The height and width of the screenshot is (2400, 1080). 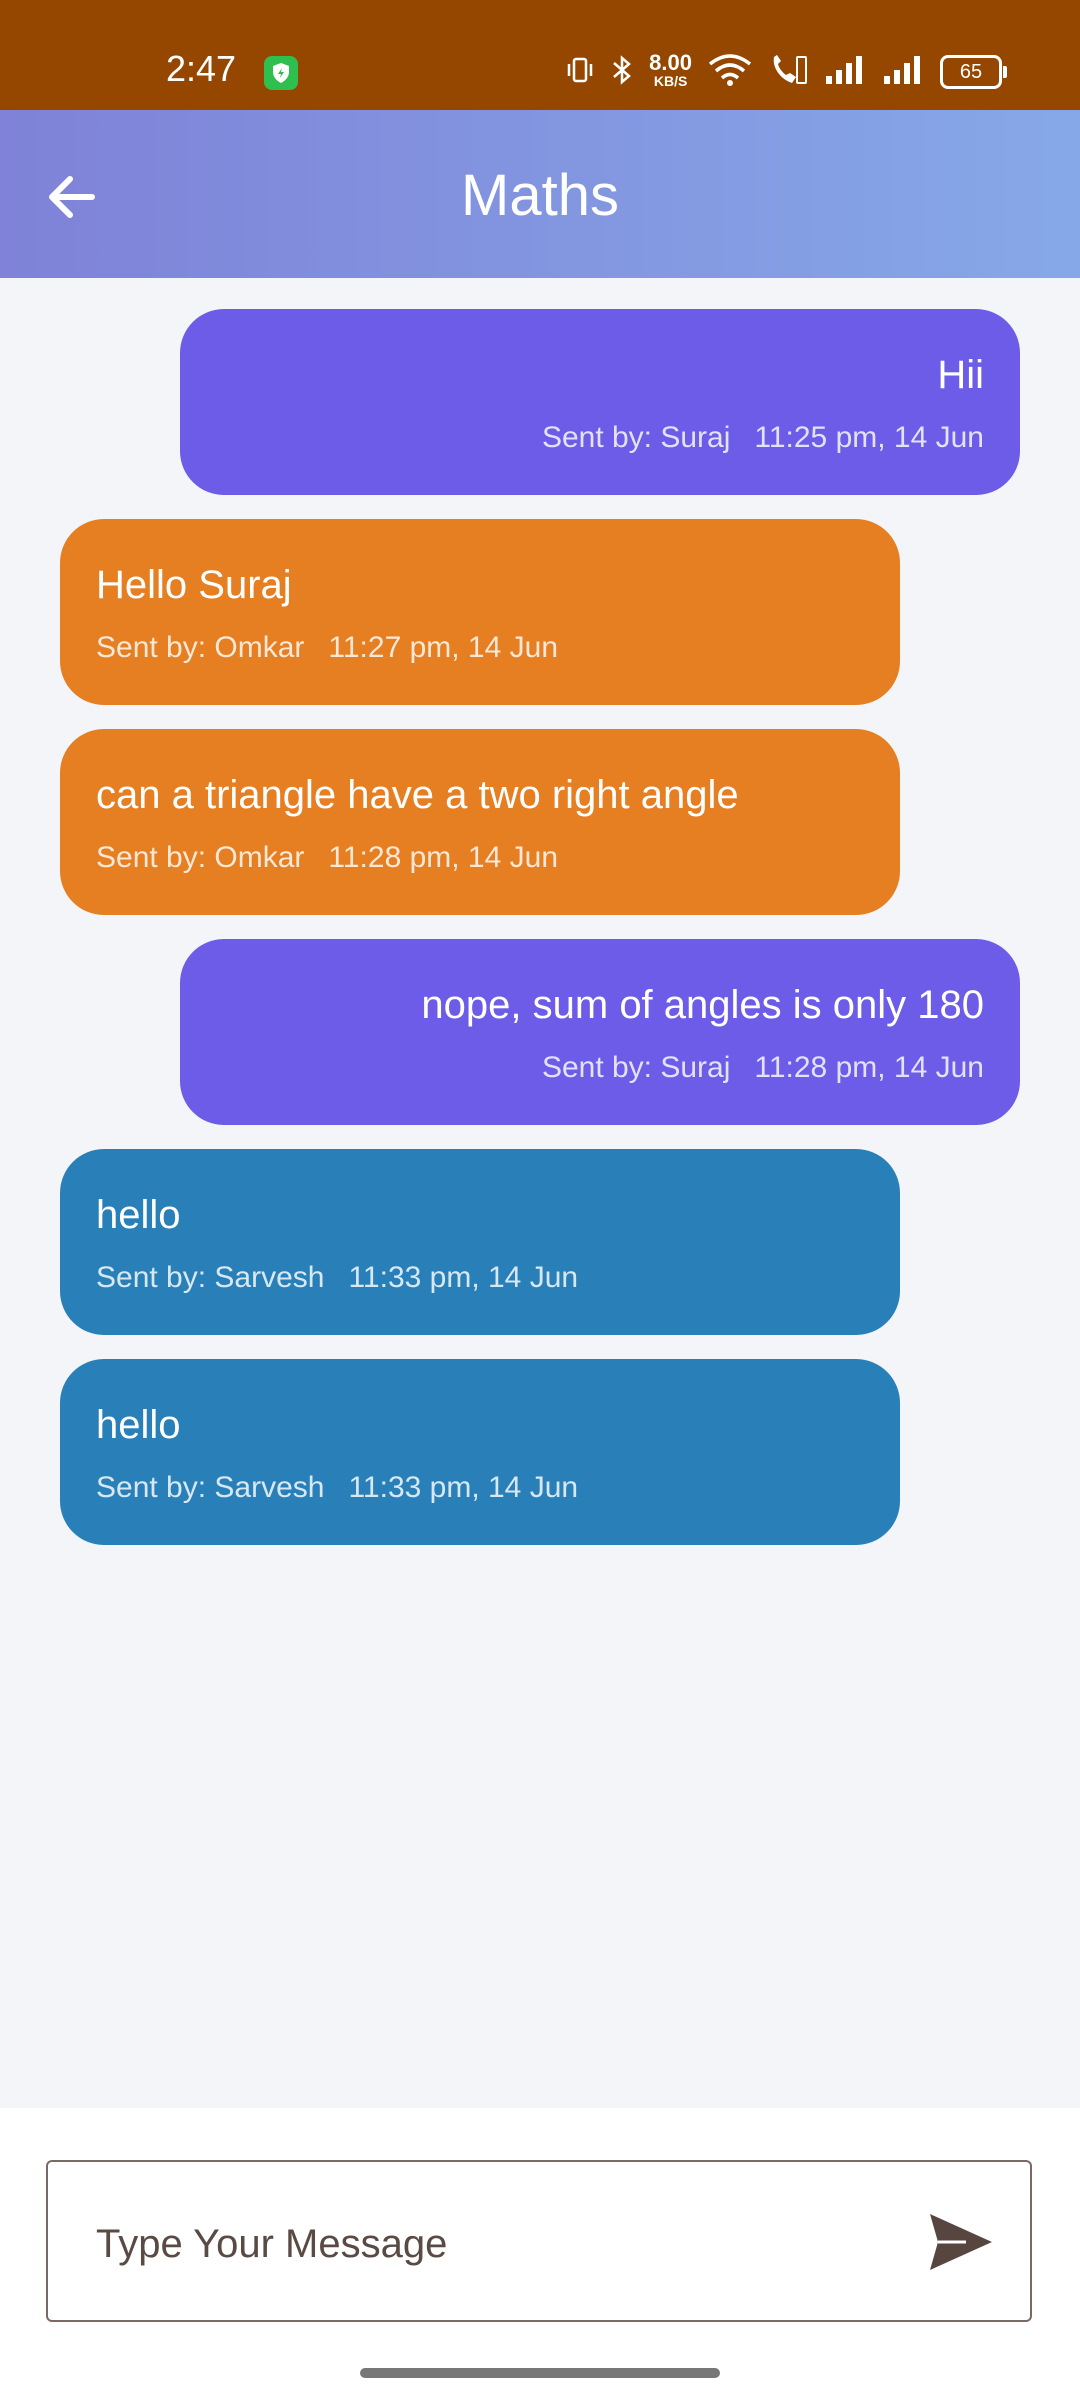 I want to click on message-text: Hello Suraj, so click(x=194, y=585).